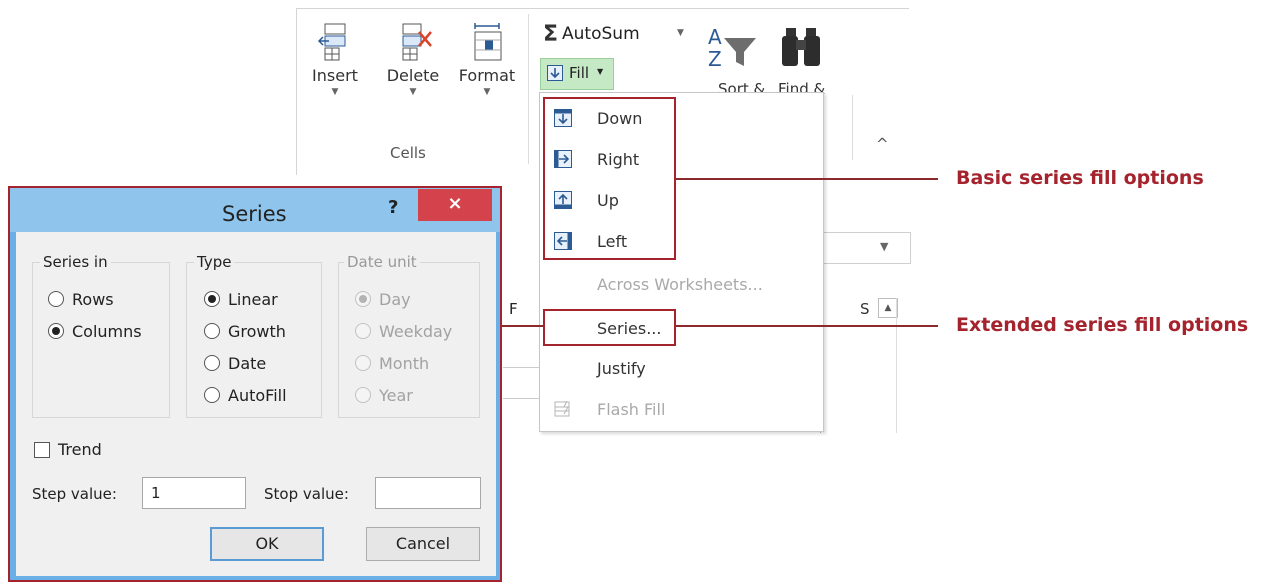 The image size is (1277, 587). Describe the element at coordinates (423, 544) in the screenshot. I see `cancel-button: Cancel` at that location.